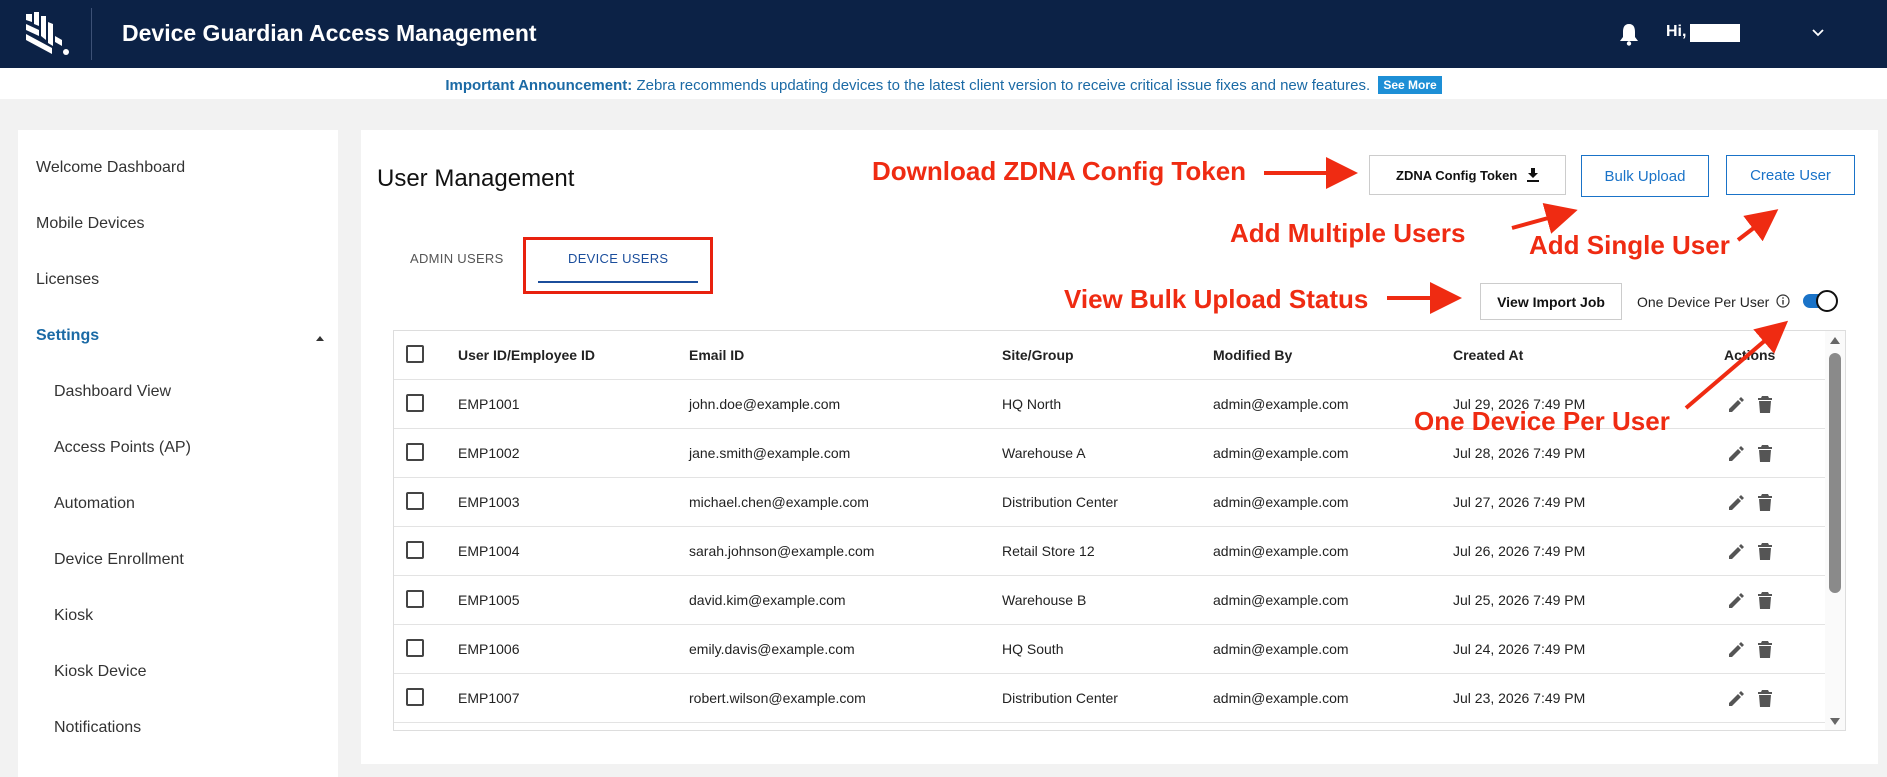 The width and height of the screenshot is (1887, 777). Describe the element at coordinates (1033, 649) in the screenshot. I see `cell-site-group: HQ South` at that location.